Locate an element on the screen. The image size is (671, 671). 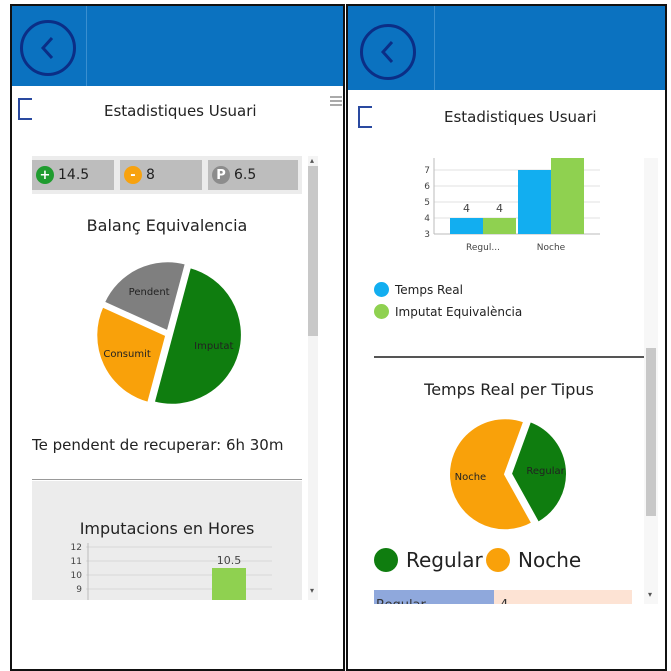
temps-bar-chart: 7 6 5 4 3 4 4 Regul... Noche is located at coordinates (512, 205).